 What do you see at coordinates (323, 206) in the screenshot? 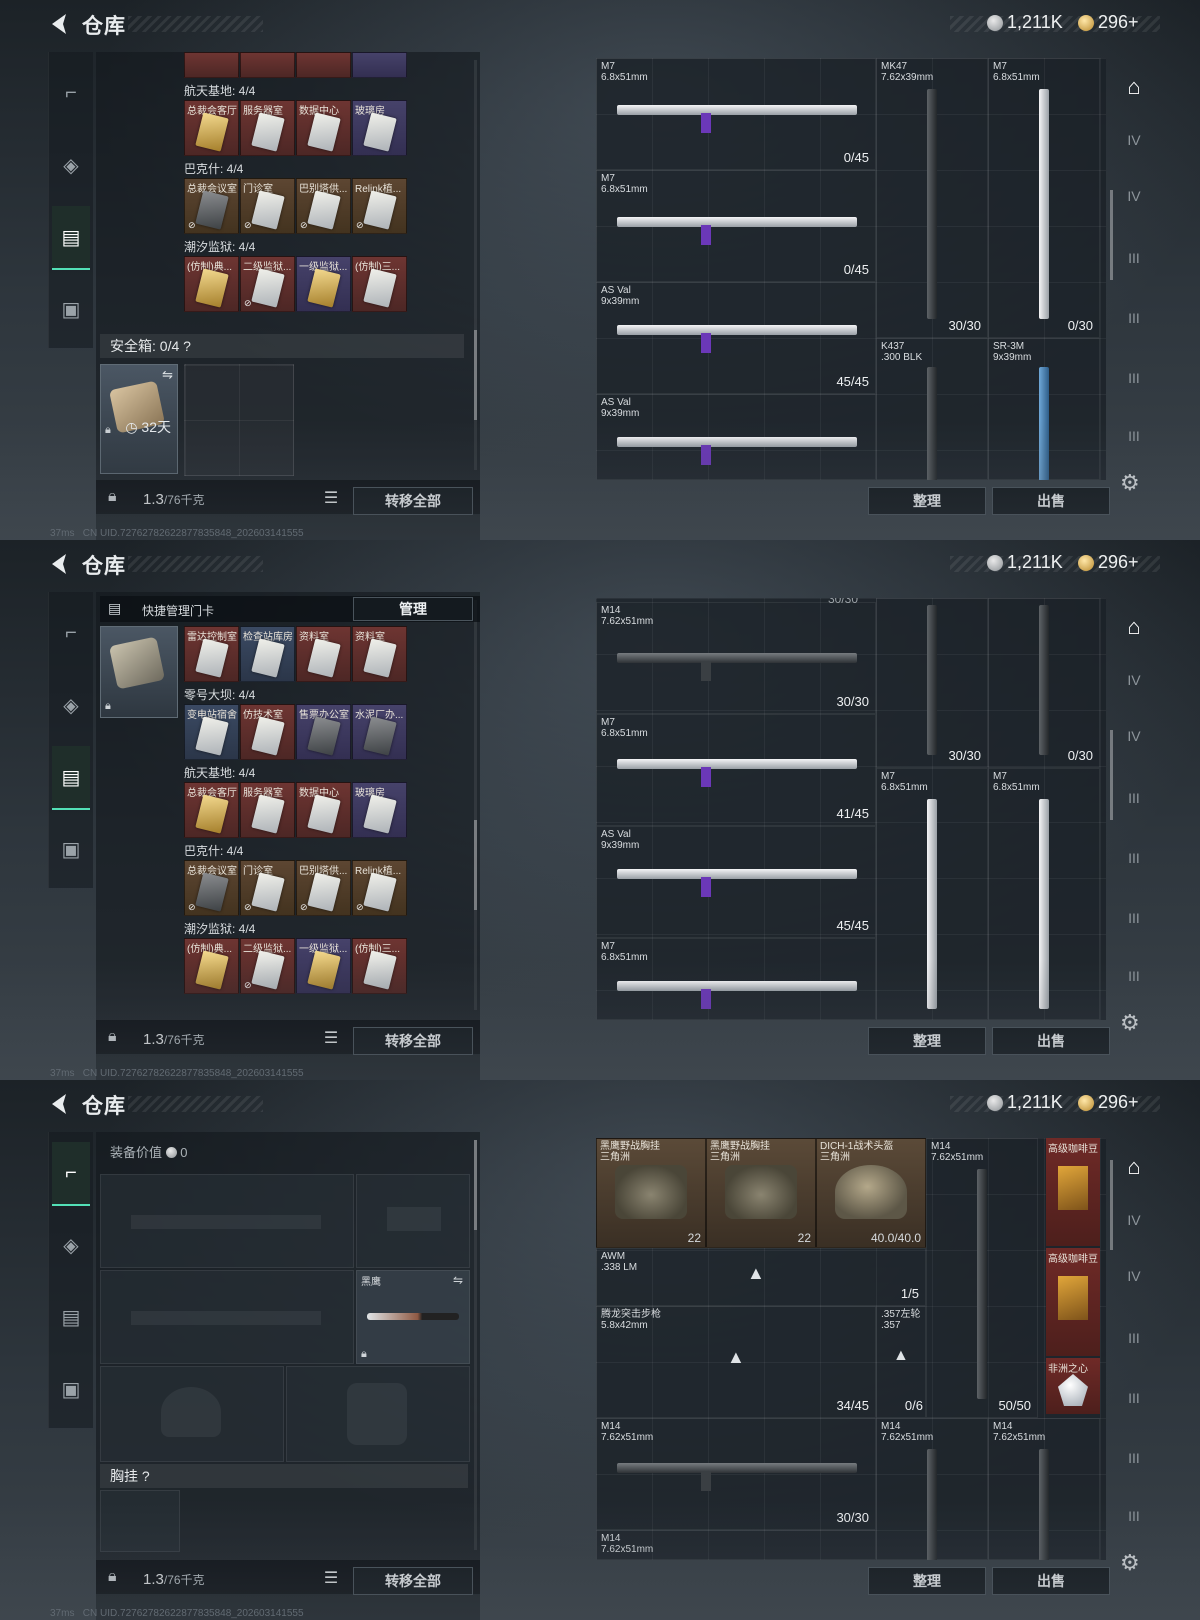
I see `keycard: 巴别塔供... ⊘` at bounding box center [323, 206].